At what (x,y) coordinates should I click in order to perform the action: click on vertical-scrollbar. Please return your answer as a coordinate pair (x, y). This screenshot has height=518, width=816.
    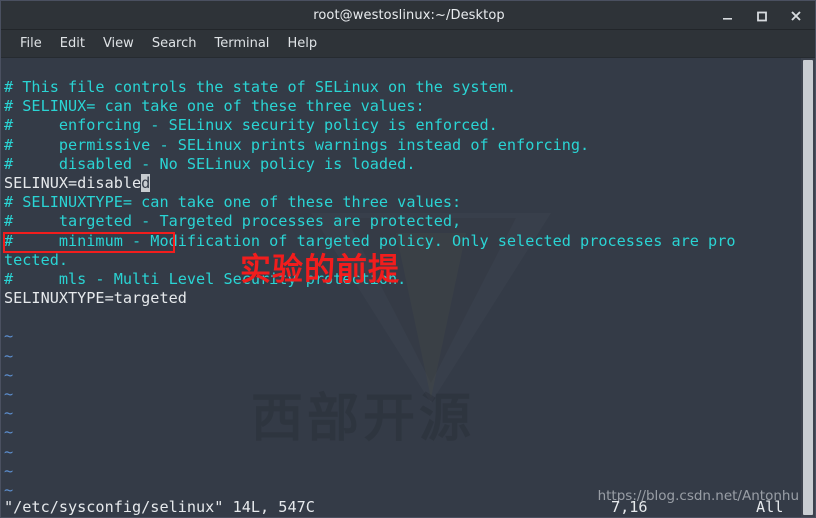
    Looking at the image, I should click on (808, 287).